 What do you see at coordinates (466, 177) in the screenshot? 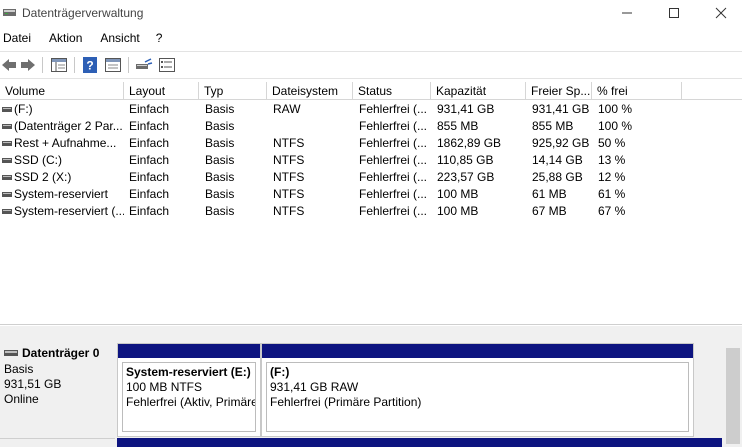
I see `kapazitaet-cell: 223,57 GB` at bounding box center [466, 177].